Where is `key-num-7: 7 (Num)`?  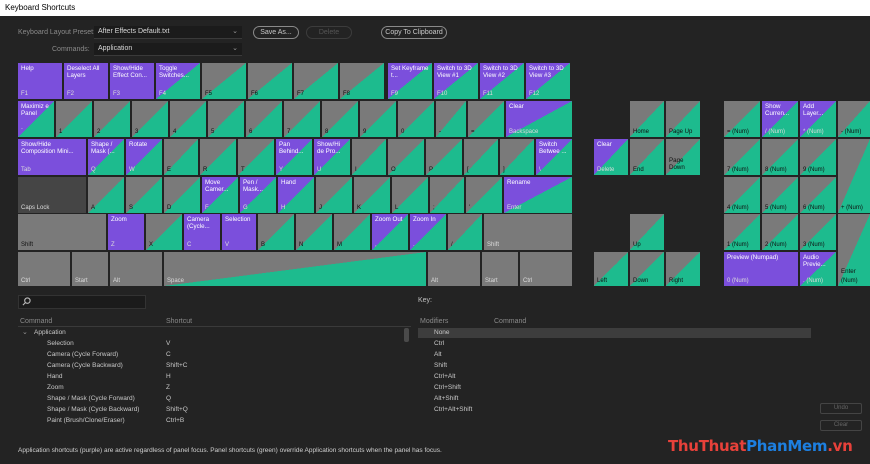 key-num-7: 7 (Num) is located at coordinates (742, 157).